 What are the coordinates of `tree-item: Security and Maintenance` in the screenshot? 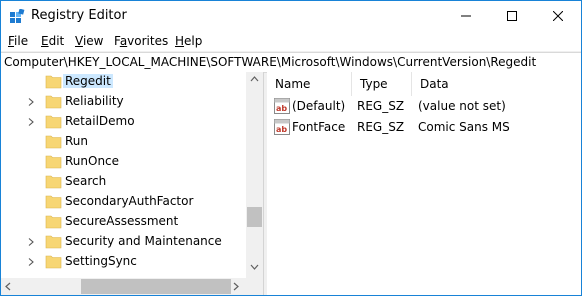 It's located at (123, 242).